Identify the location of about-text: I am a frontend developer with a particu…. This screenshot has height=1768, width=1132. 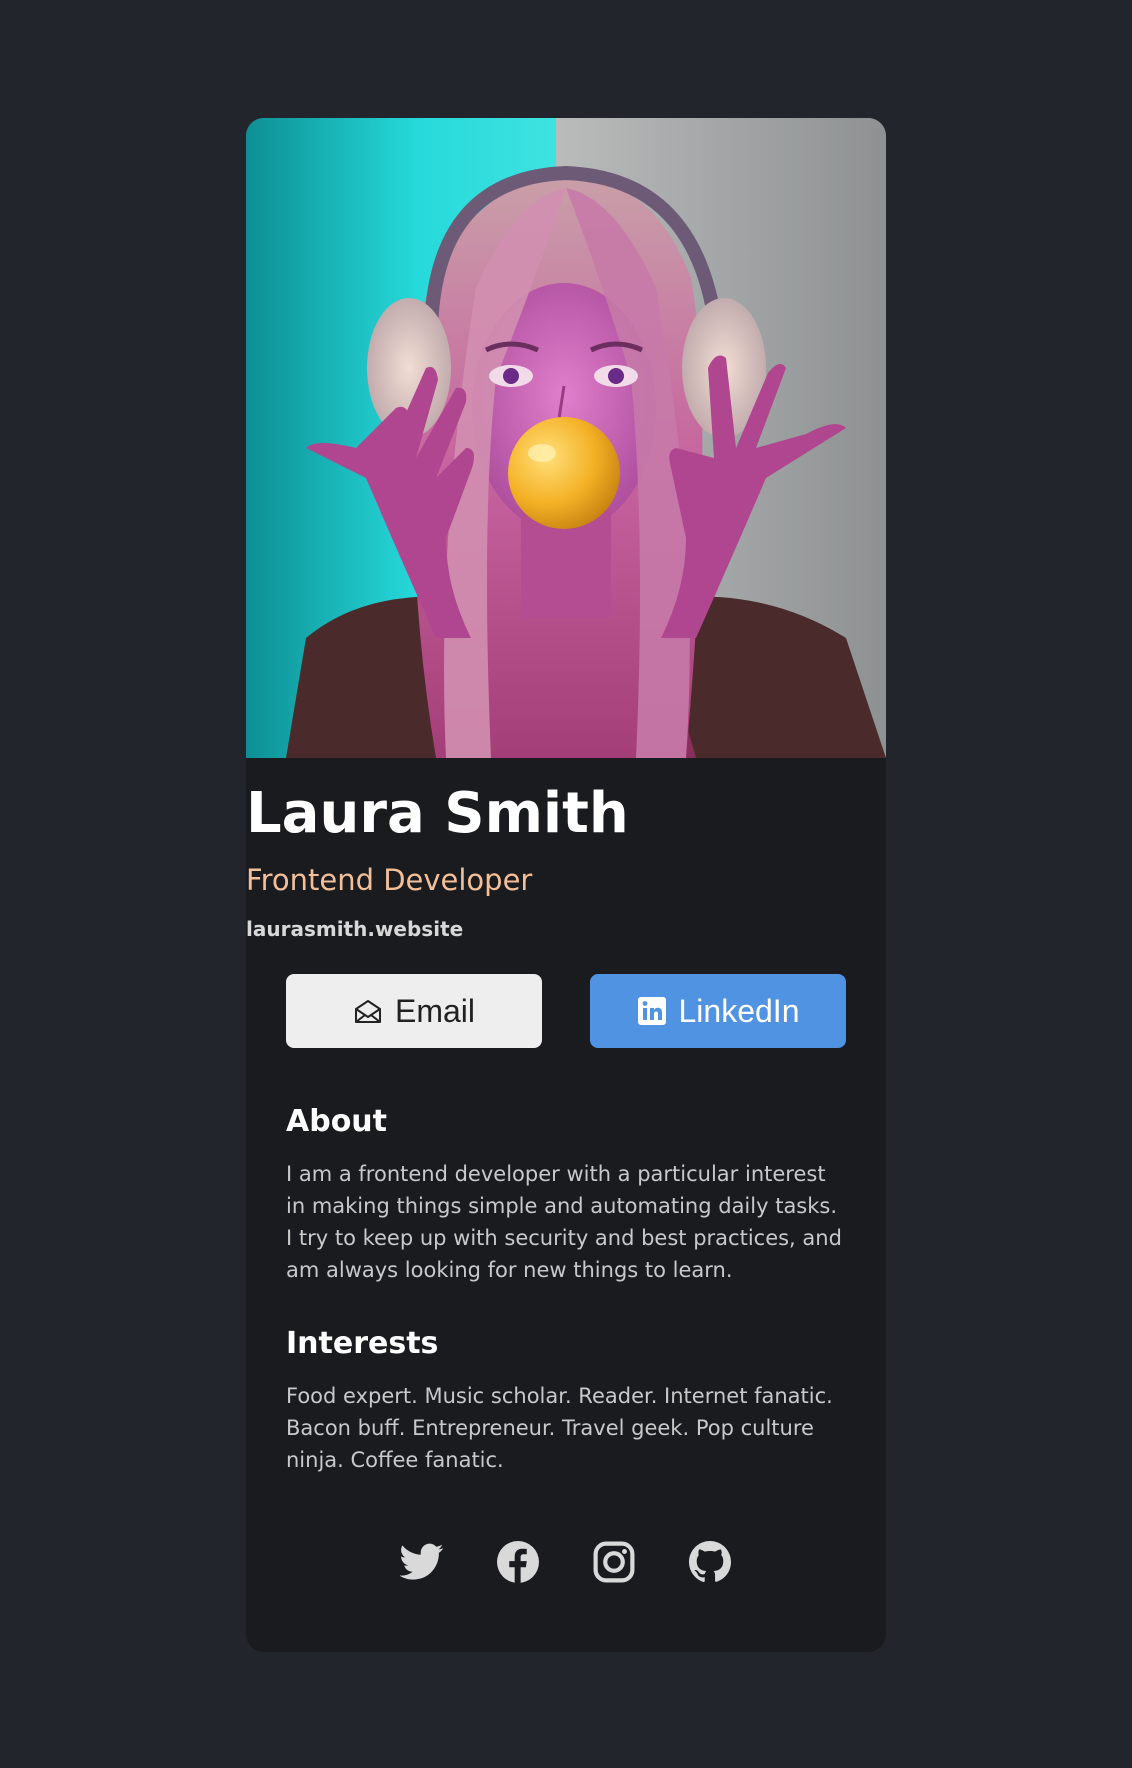
(564, 1222).